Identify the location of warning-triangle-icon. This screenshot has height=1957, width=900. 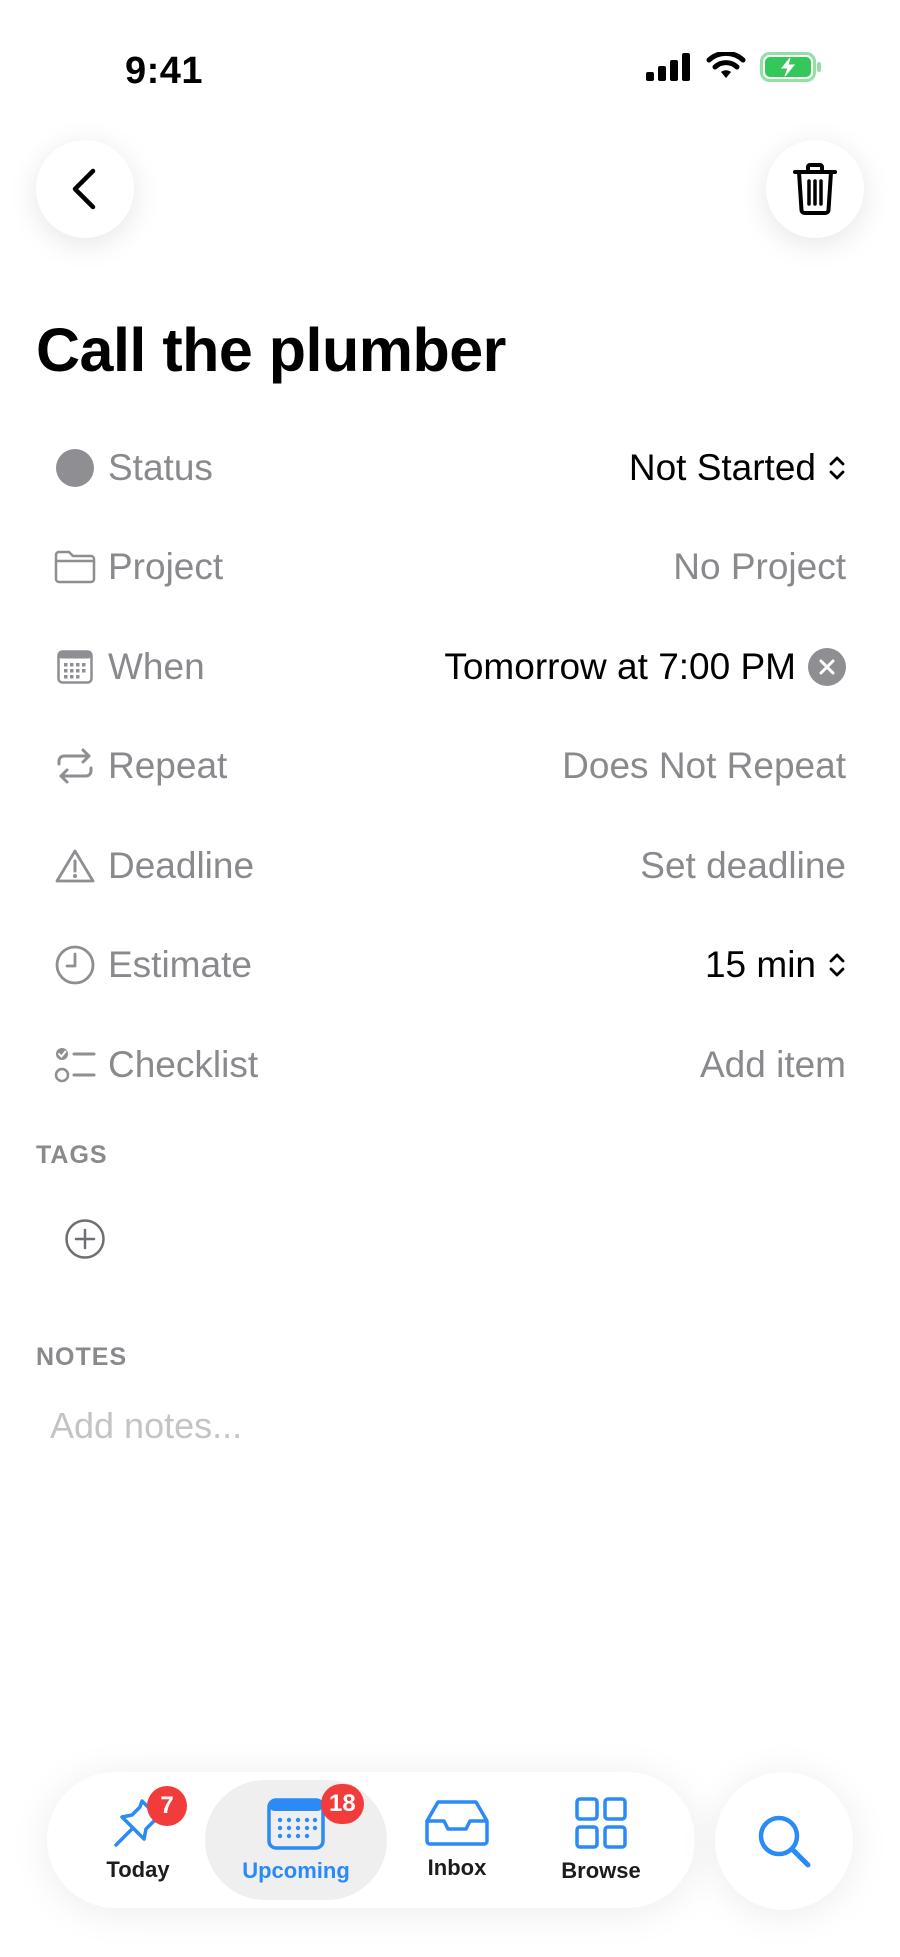
(75, 866).